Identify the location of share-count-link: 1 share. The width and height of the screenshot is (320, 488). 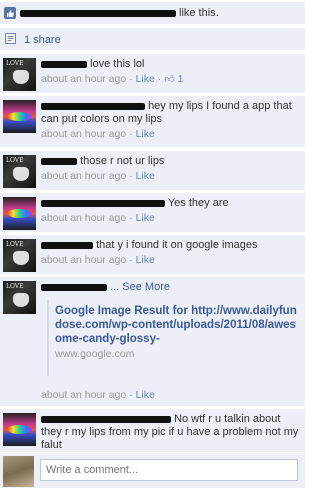
(42, 40).